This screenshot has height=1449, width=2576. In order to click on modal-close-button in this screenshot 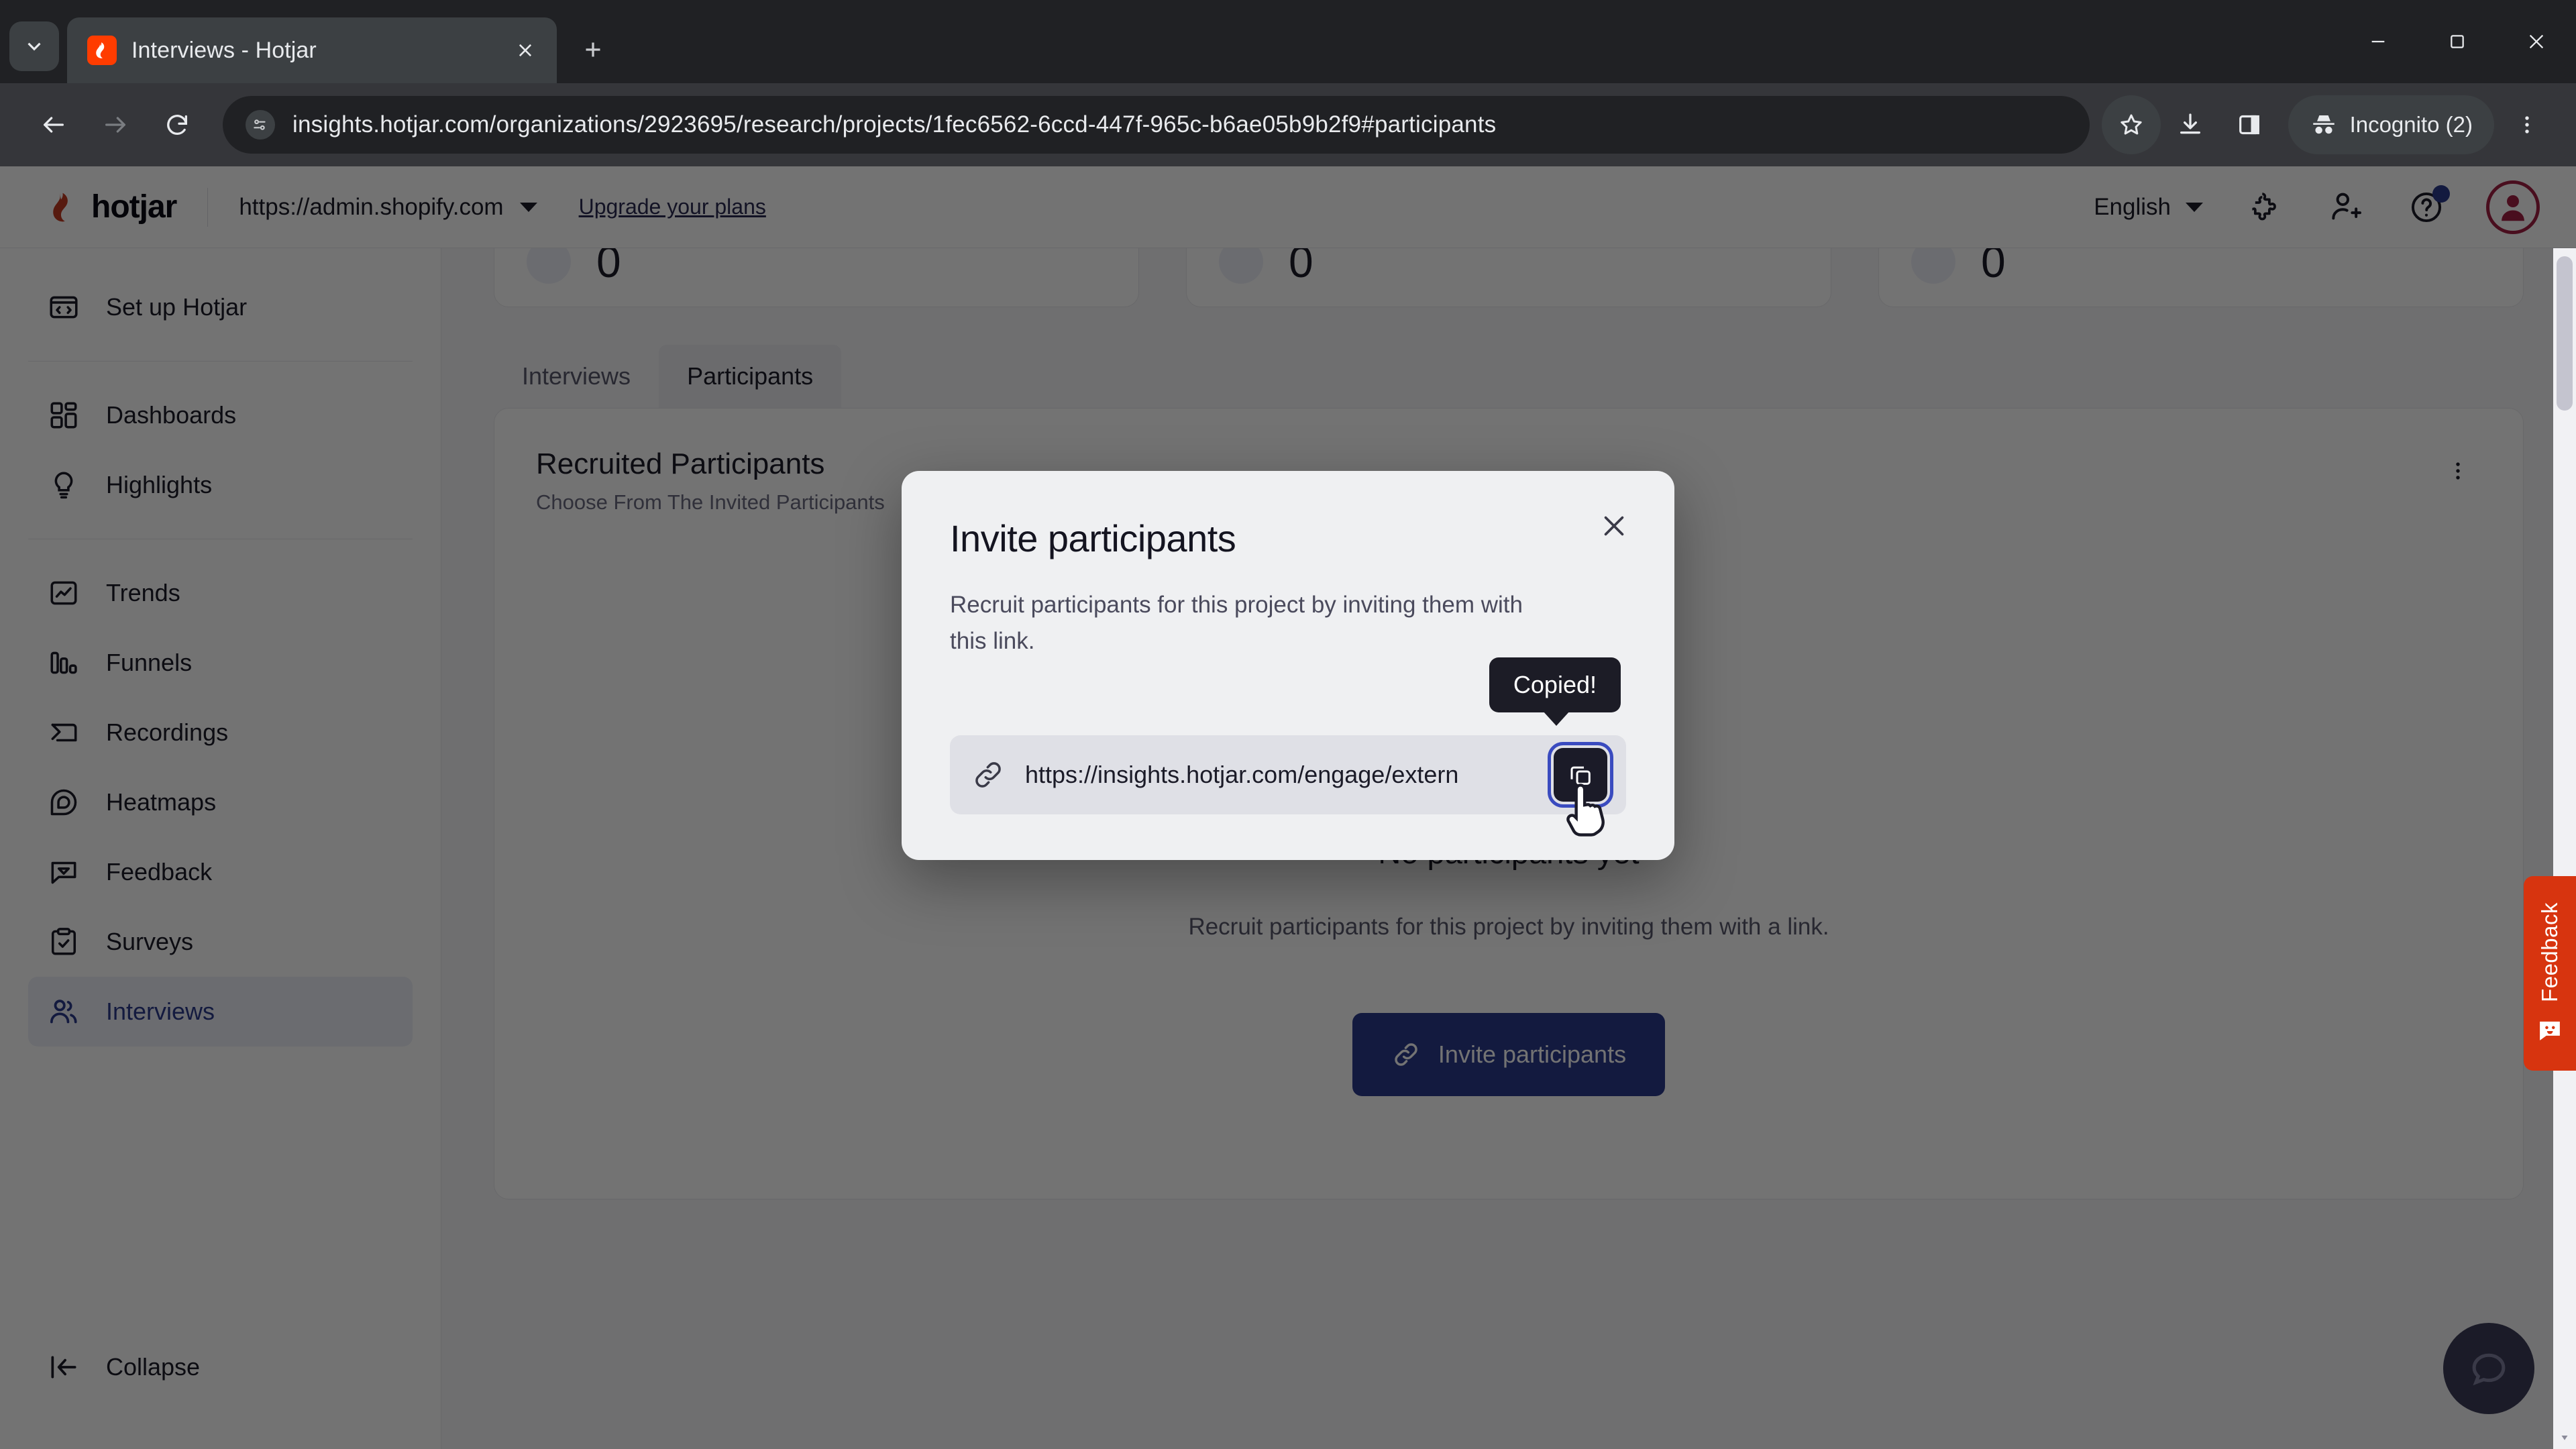, I will do `click(1614, 526)`.